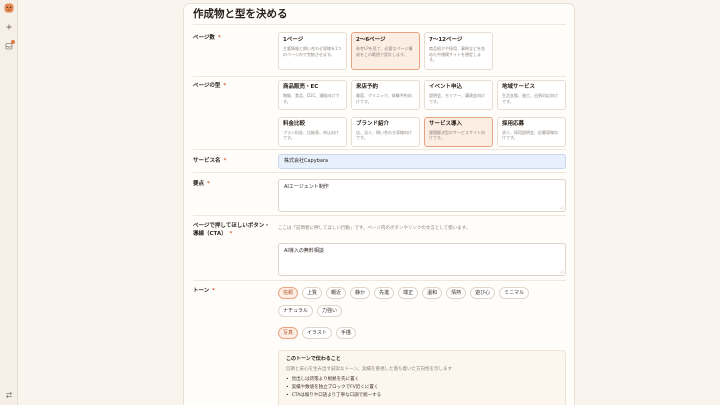 The height and width of the screenshot is (405, 720). Describe the element at coordinates (13, 42) in the screenshot. I see `notification-badge` at that location.